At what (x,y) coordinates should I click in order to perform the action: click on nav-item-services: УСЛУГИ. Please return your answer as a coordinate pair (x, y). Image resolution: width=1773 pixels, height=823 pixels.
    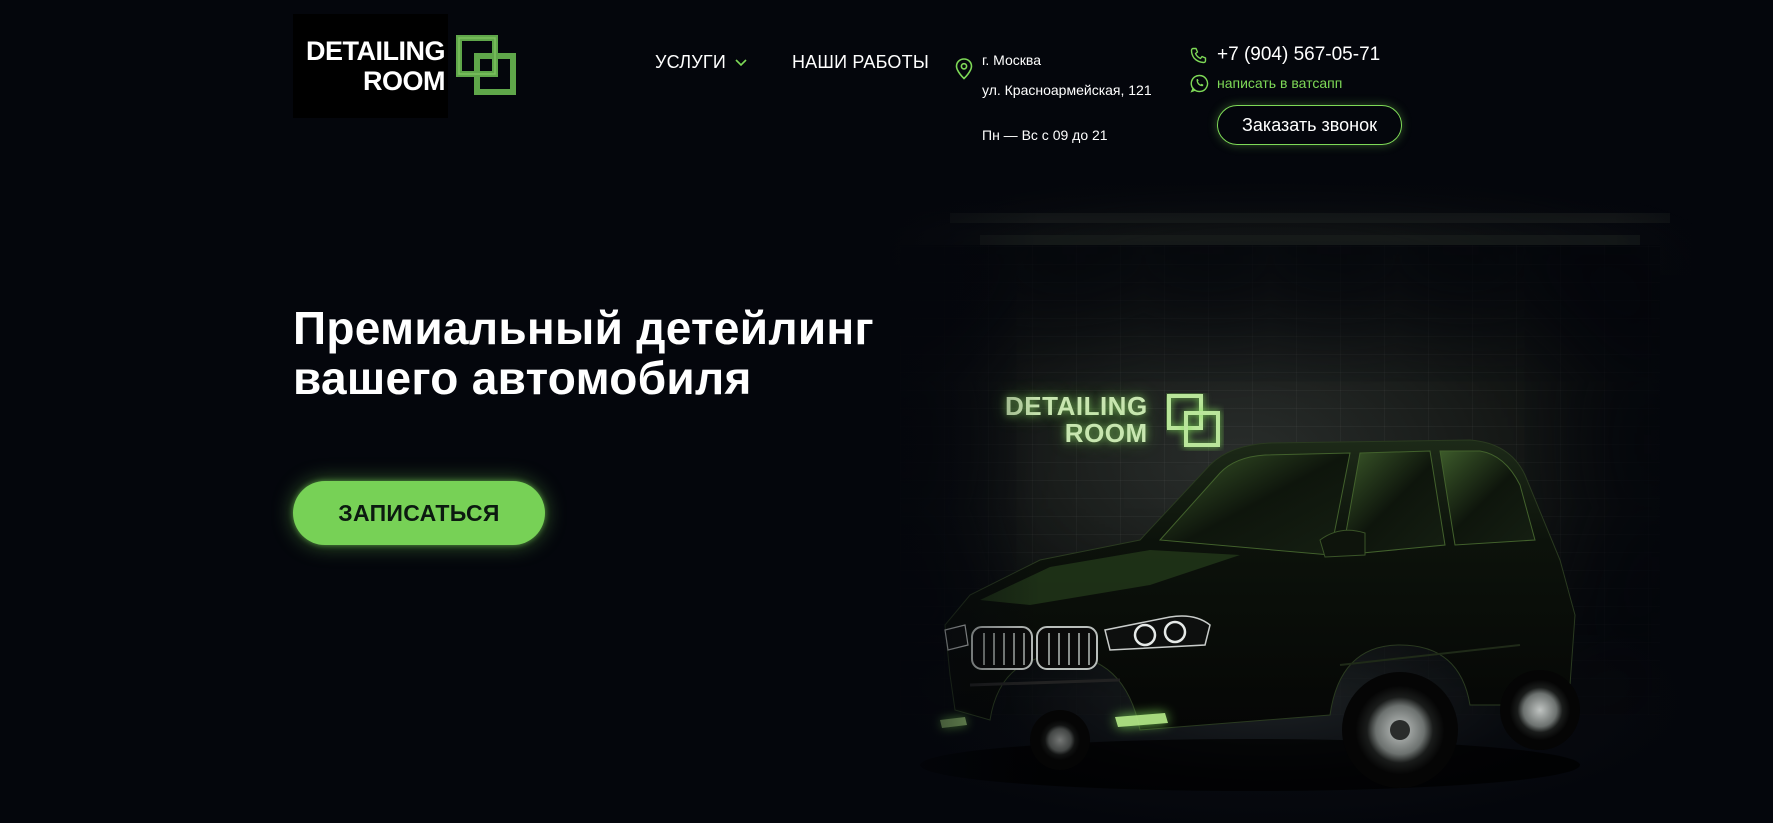
    Looking at the image, I should click on (701, 62).